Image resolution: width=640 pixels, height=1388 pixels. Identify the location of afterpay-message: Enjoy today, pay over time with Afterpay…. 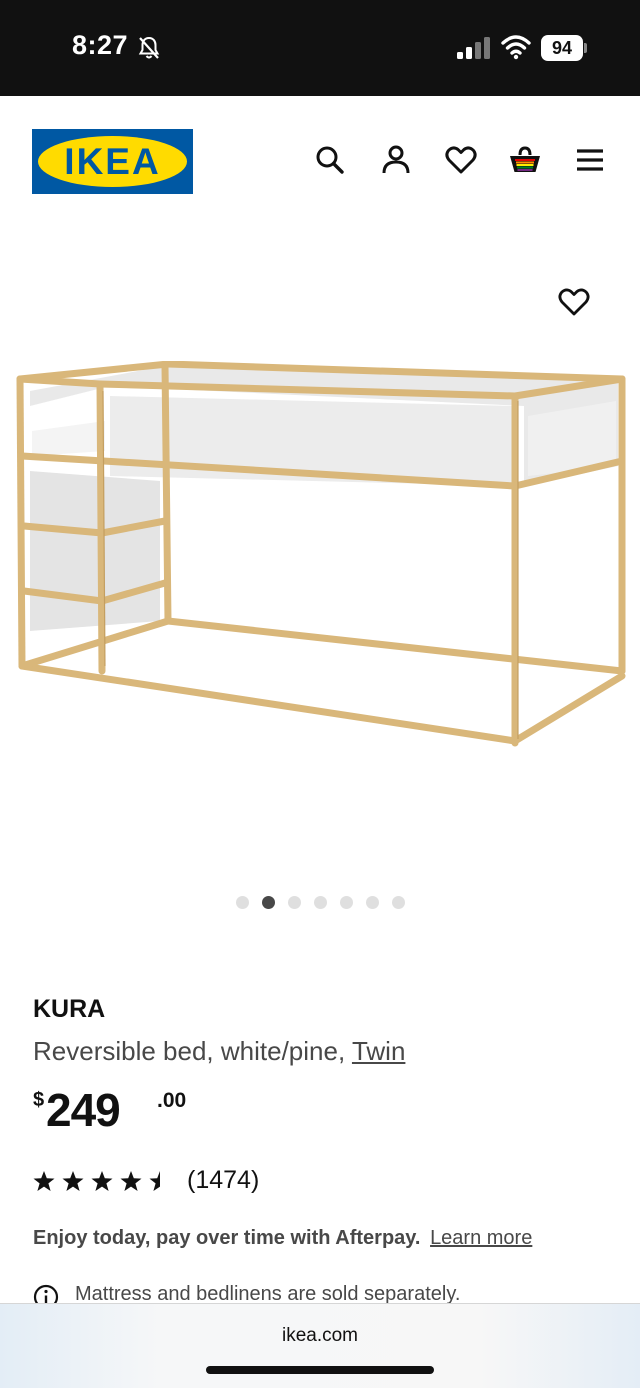
(282, 1238).